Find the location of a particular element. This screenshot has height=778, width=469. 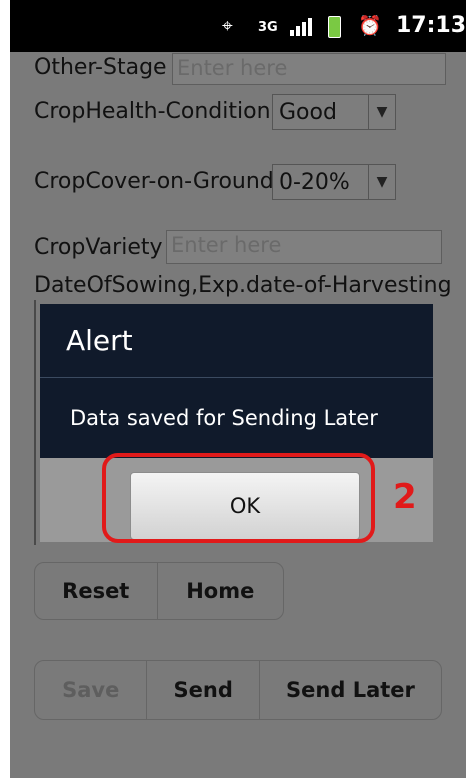

home-button: Home is located at coordinates (220, 591).